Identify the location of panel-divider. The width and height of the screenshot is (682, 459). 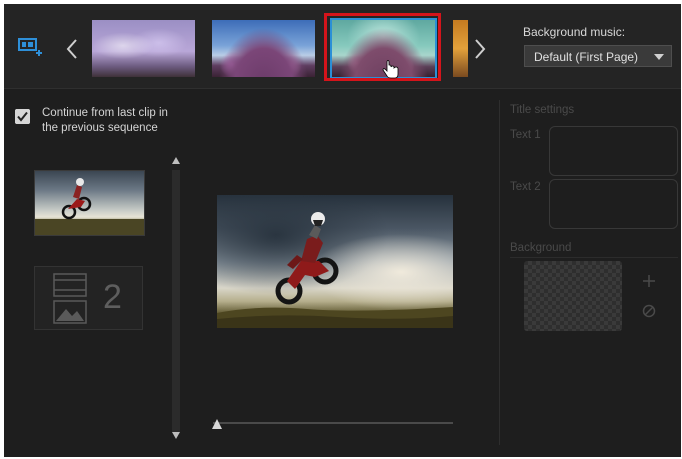
(499, 272).